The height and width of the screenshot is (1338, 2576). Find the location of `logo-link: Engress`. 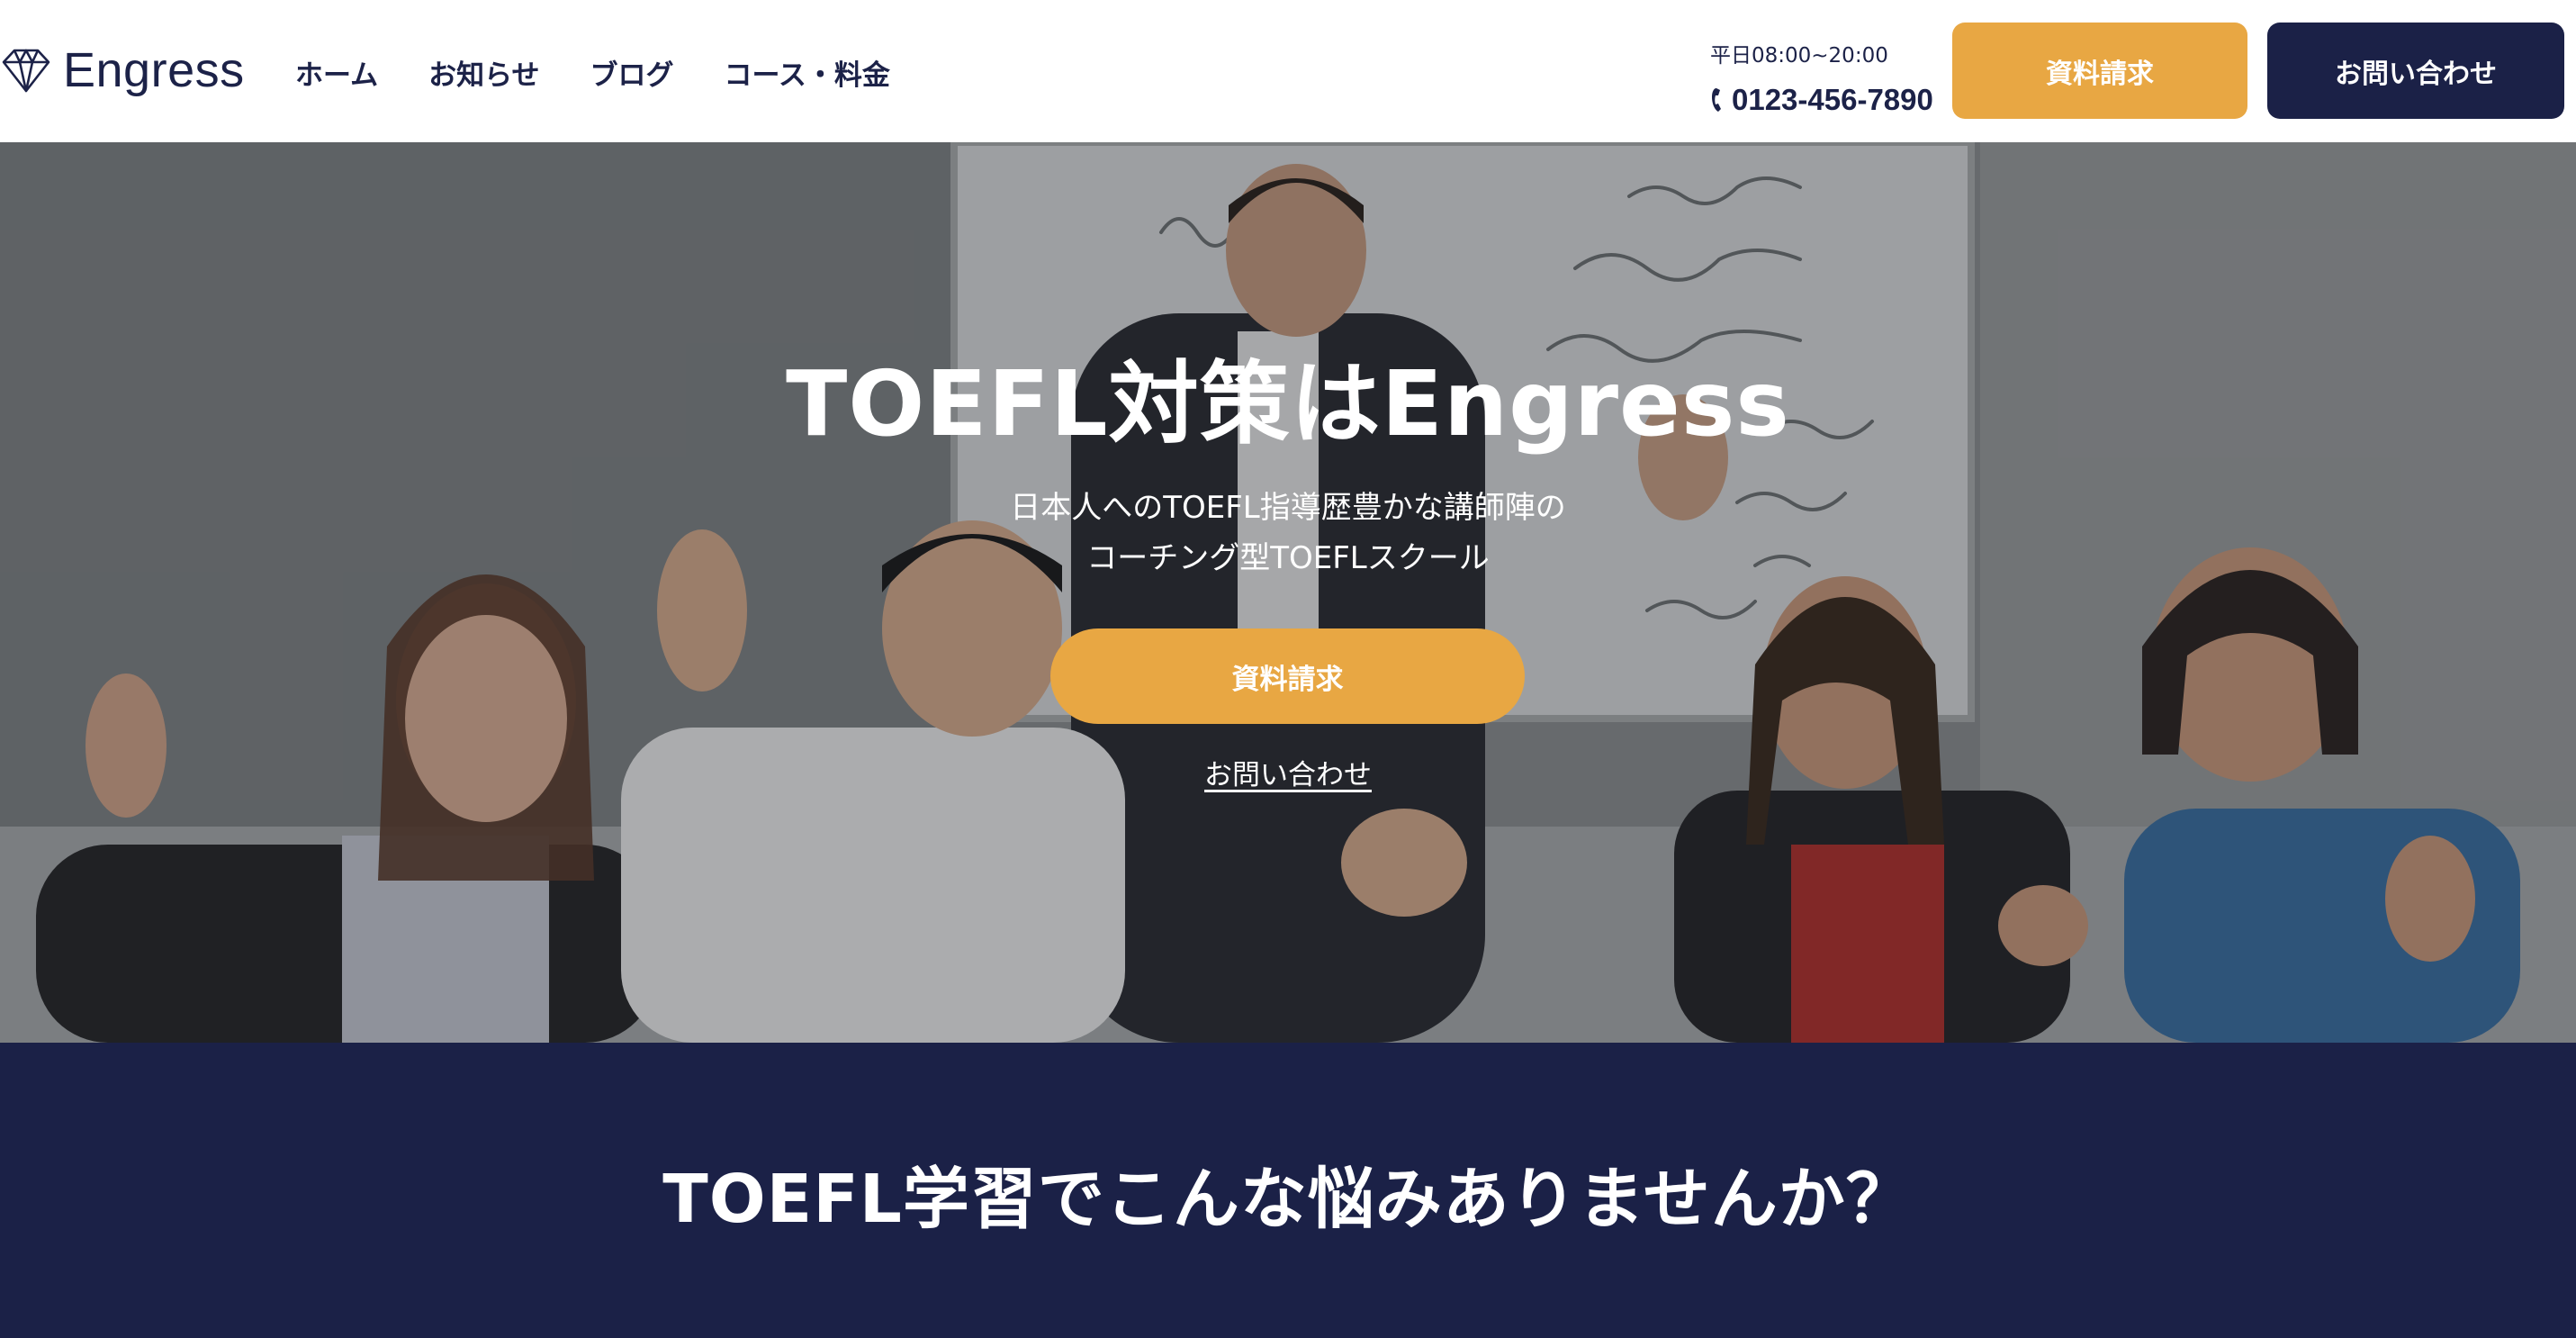

logo-link: Engress is located at coordinates (122, 70).